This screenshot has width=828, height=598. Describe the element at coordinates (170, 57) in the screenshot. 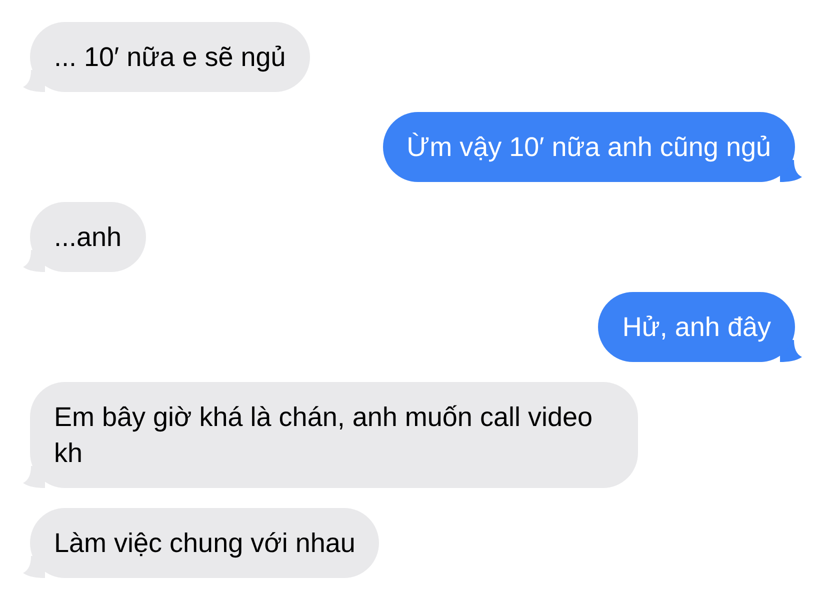

I see `message-bubble: ... 10′ nữa e sẽ ngủ` at that location.